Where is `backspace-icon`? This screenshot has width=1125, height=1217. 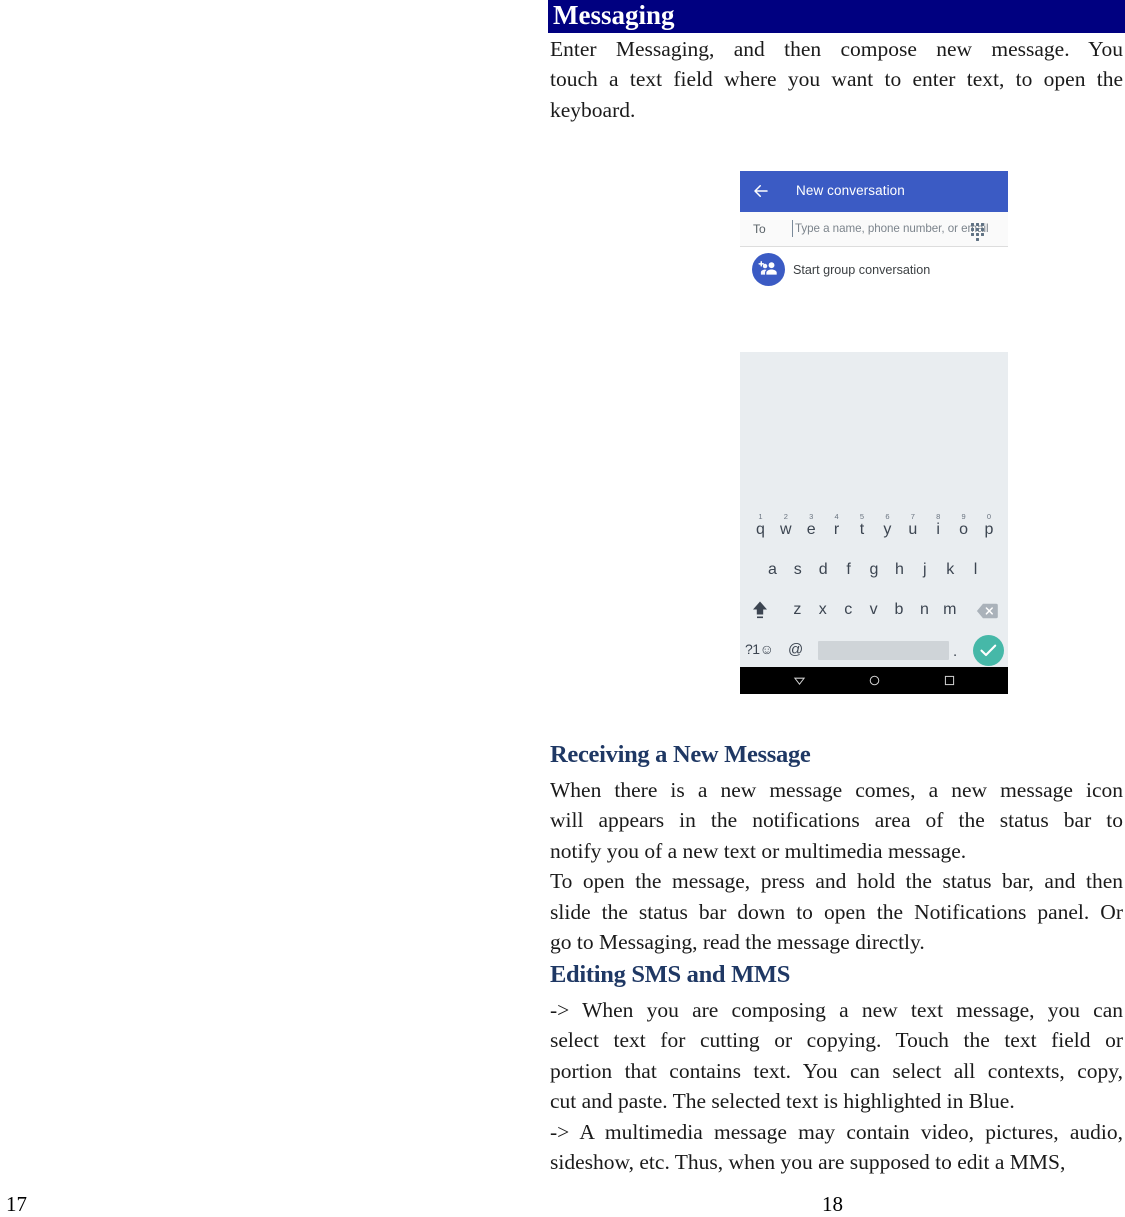
backspace-icon is located at coordinates (987, 611).